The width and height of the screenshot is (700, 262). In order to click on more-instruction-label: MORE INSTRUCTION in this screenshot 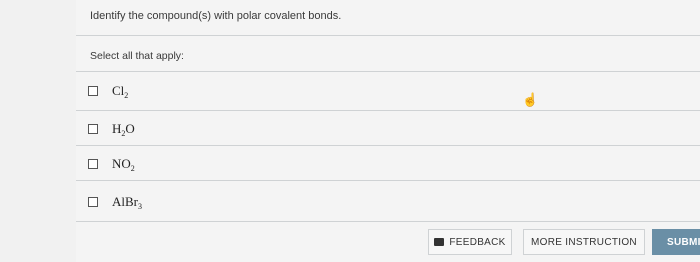, I will do `click(584, 242)`.